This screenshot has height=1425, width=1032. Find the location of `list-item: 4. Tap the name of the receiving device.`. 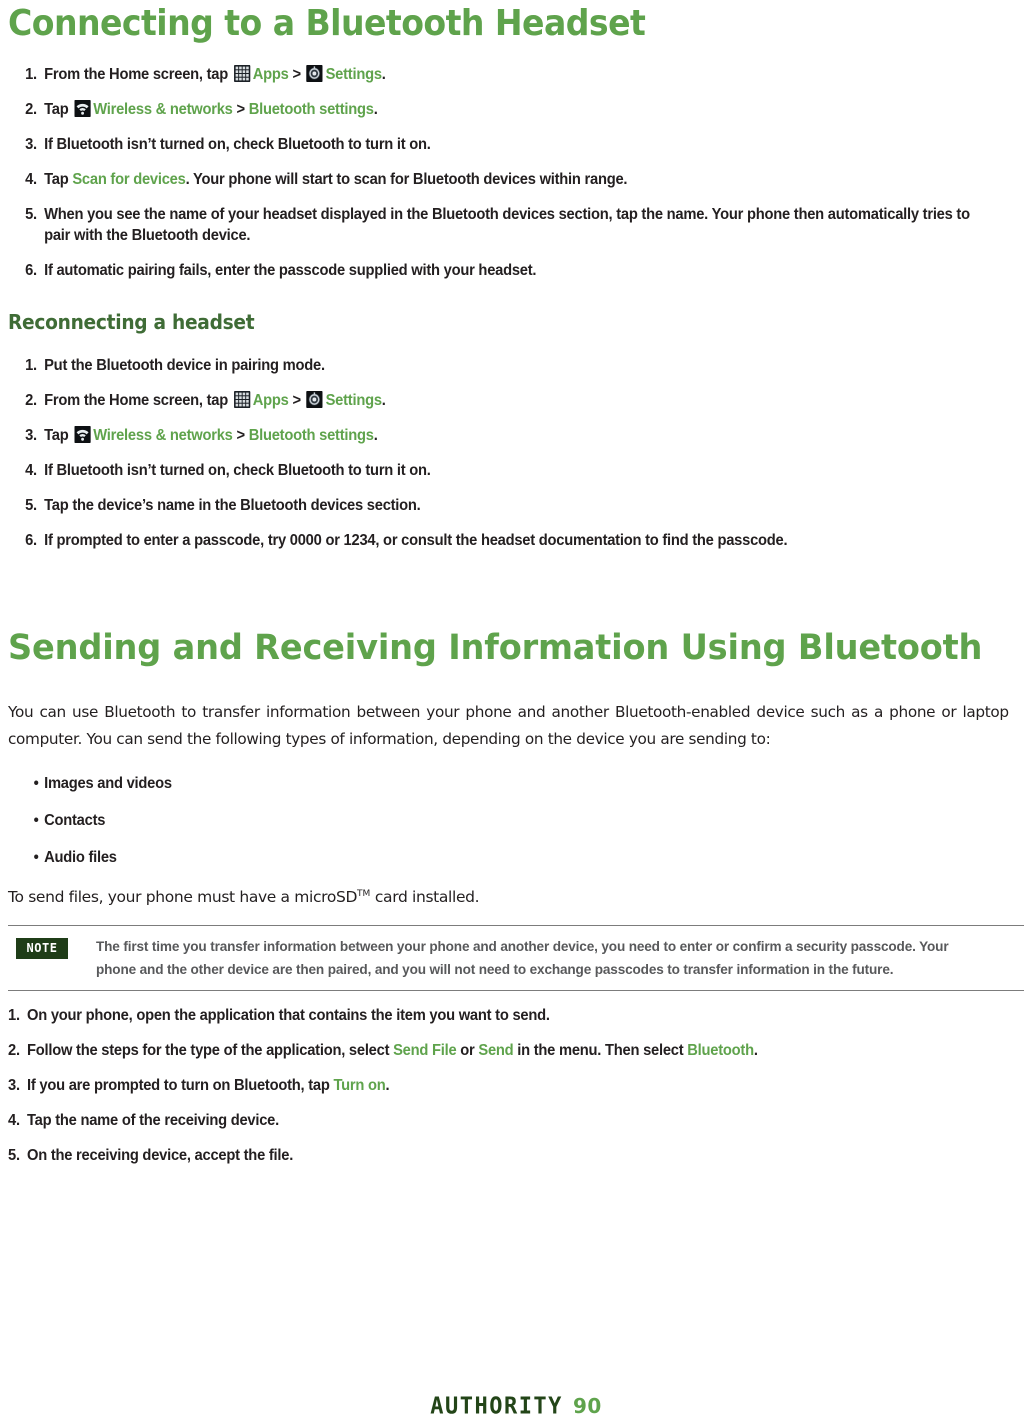

list-item: 4. Tap the name of the receiving device. is located at coordinates (490, 1120).